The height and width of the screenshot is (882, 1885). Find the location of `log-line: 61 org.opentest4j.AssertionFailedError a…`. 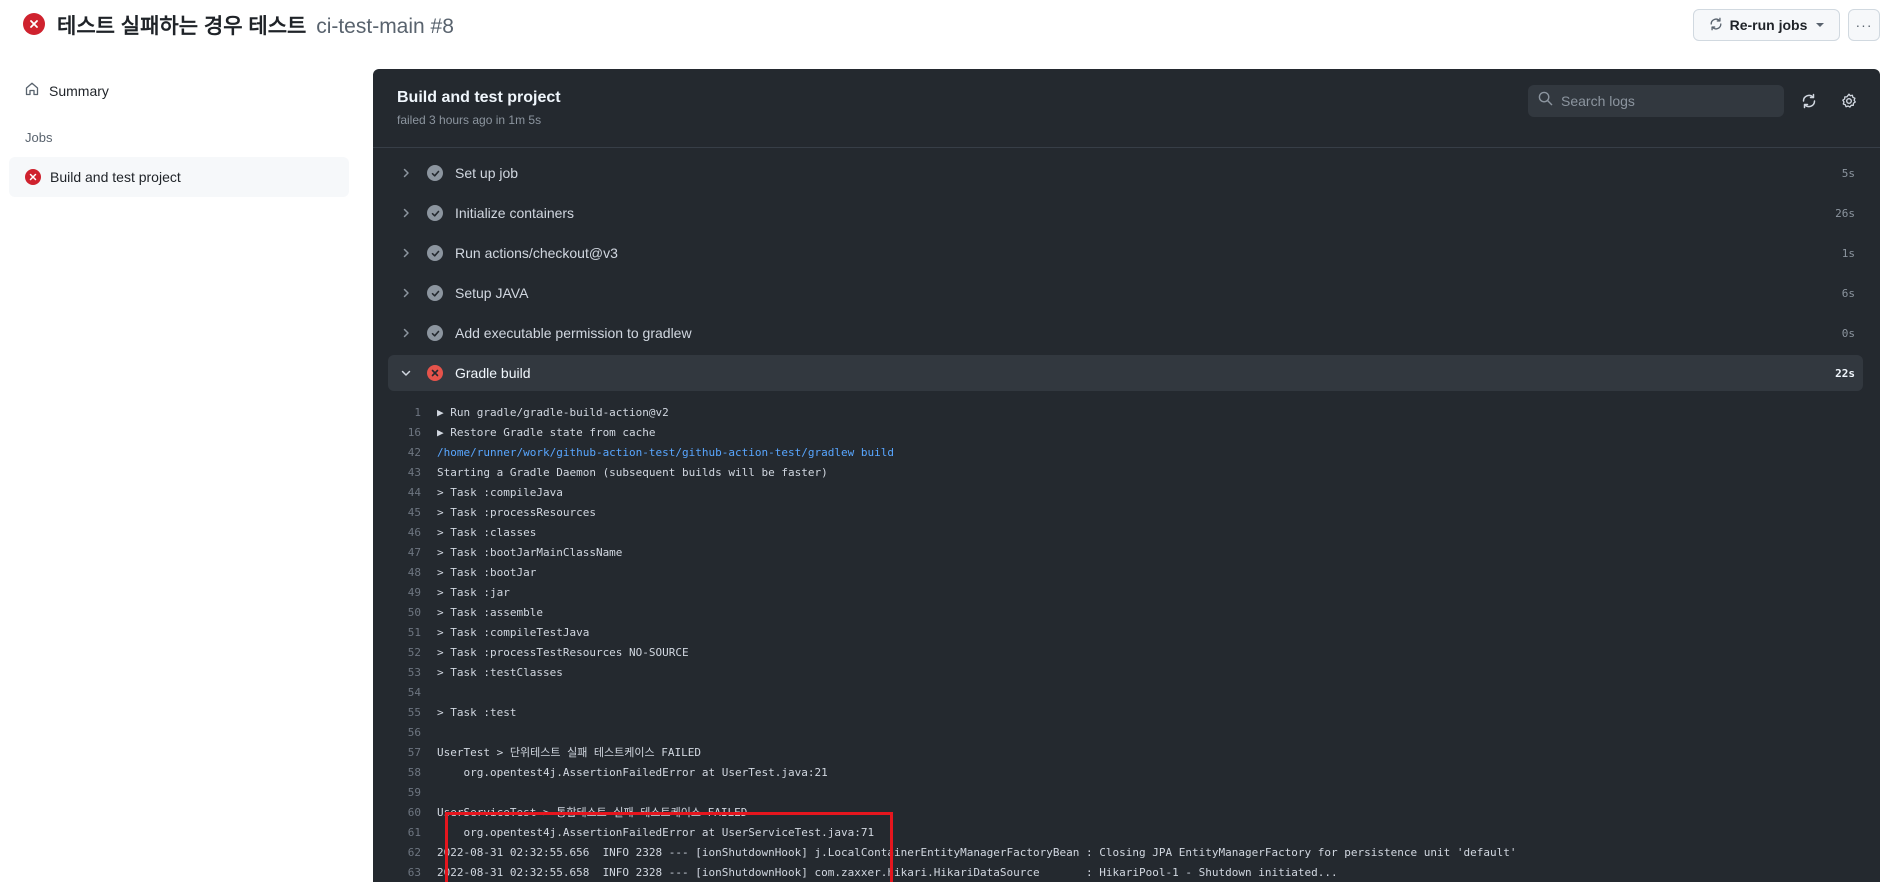

log-line: 61 org.opentest4j.AssertionFailedError a… is located at coordinates (1126, 832).